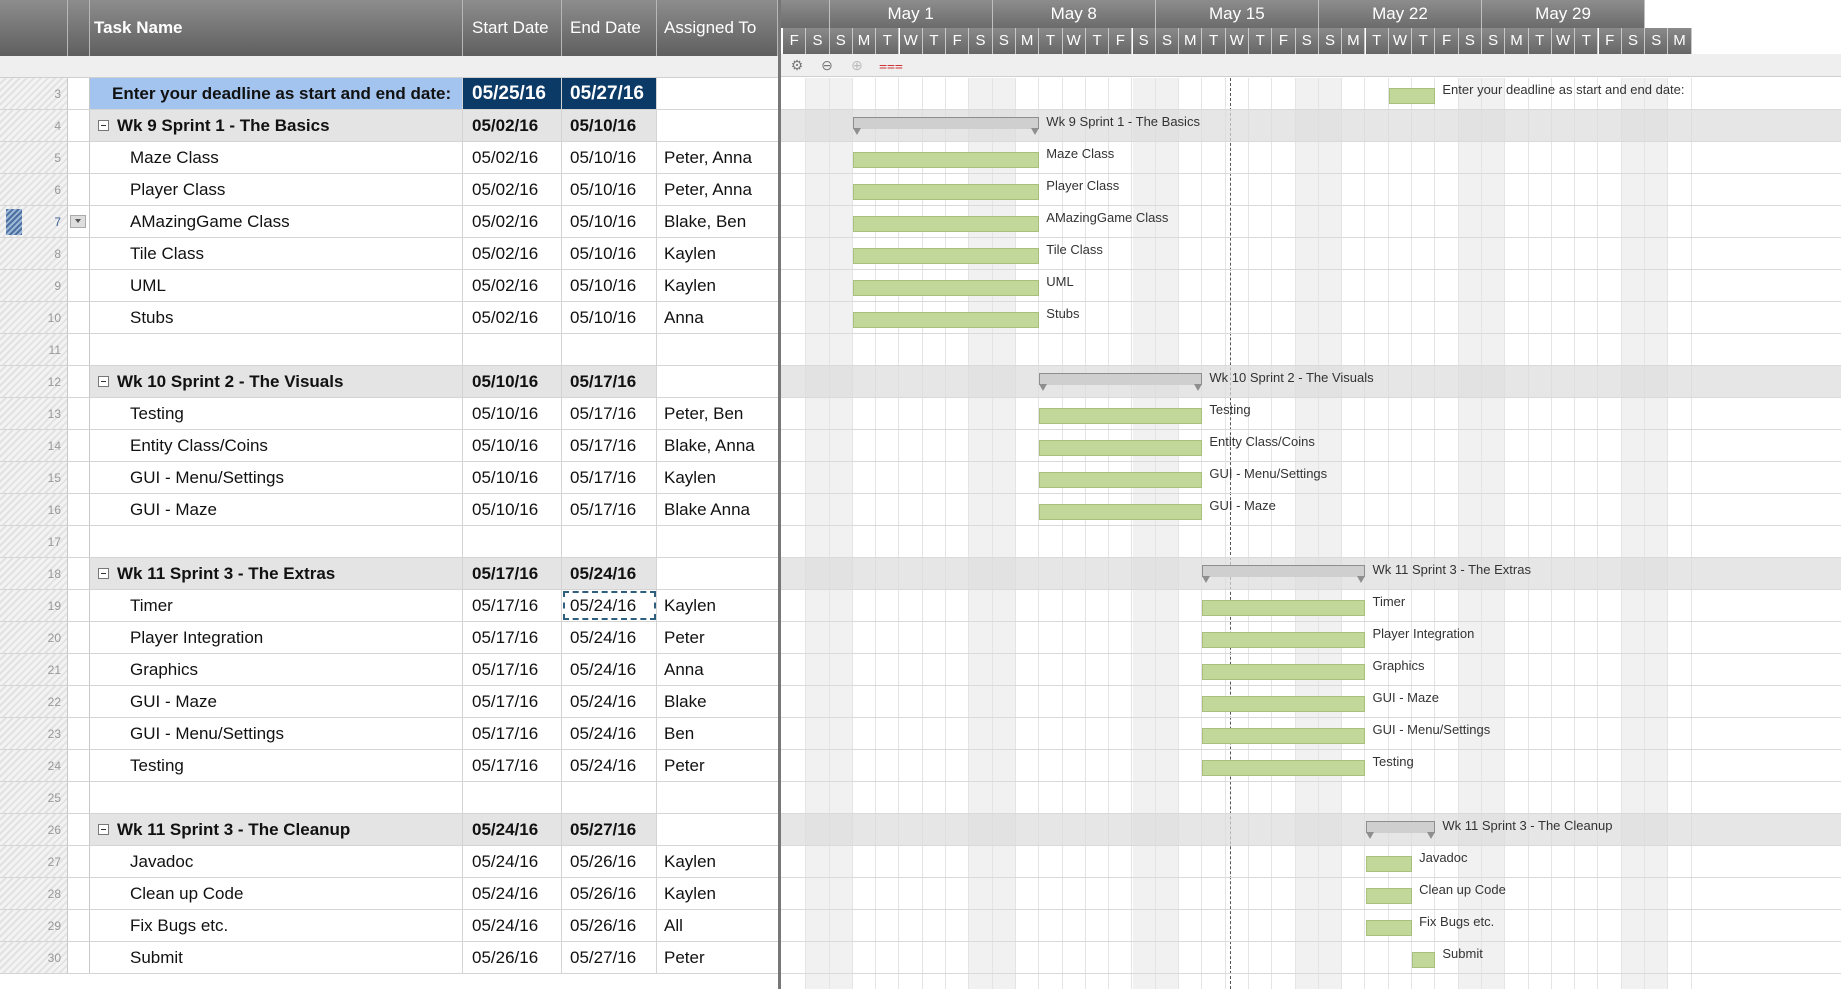  Describe the element at coordinates (389, 254) in the screenshot. I see `table-row: 8 Tile Class 05/02/16 05/10/16 Kaylen` at that location.